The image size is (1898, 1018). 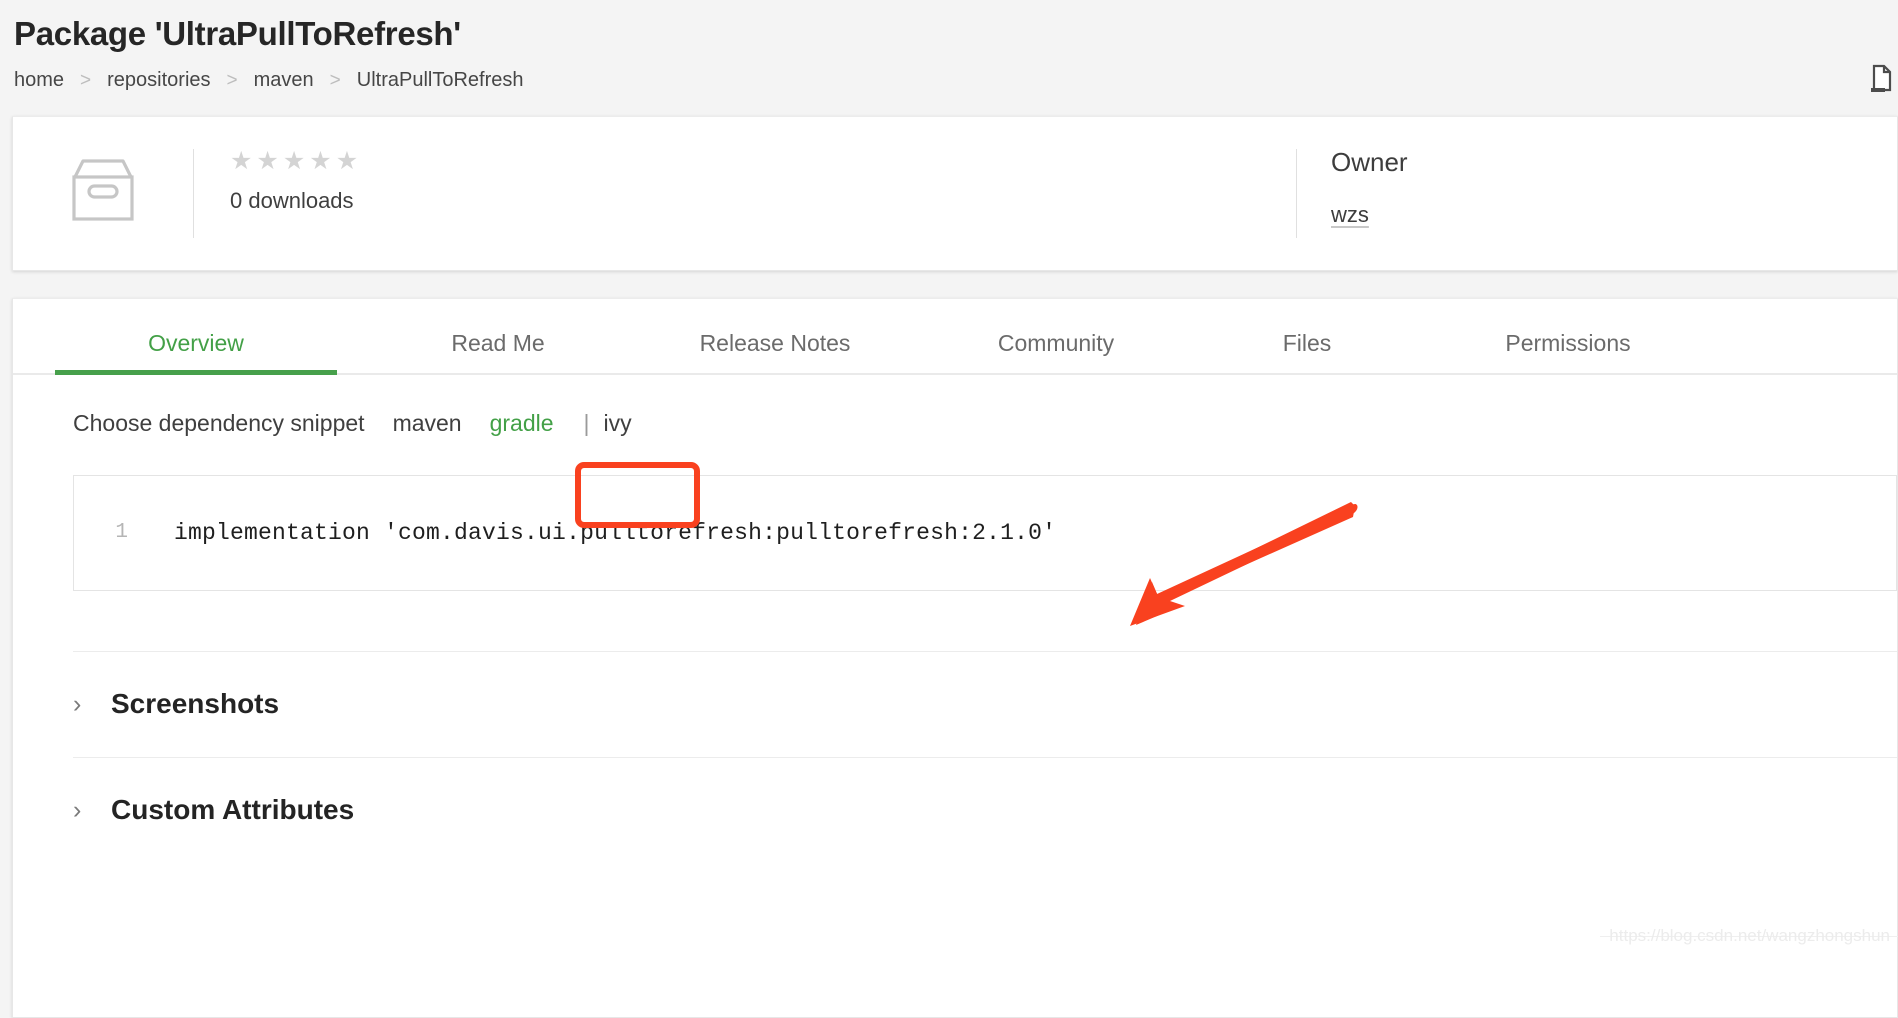 What do you see at coordinates (1056, 351) in the screenshot?
I see `tab-community: Community` at bounding box center [1056, 351].